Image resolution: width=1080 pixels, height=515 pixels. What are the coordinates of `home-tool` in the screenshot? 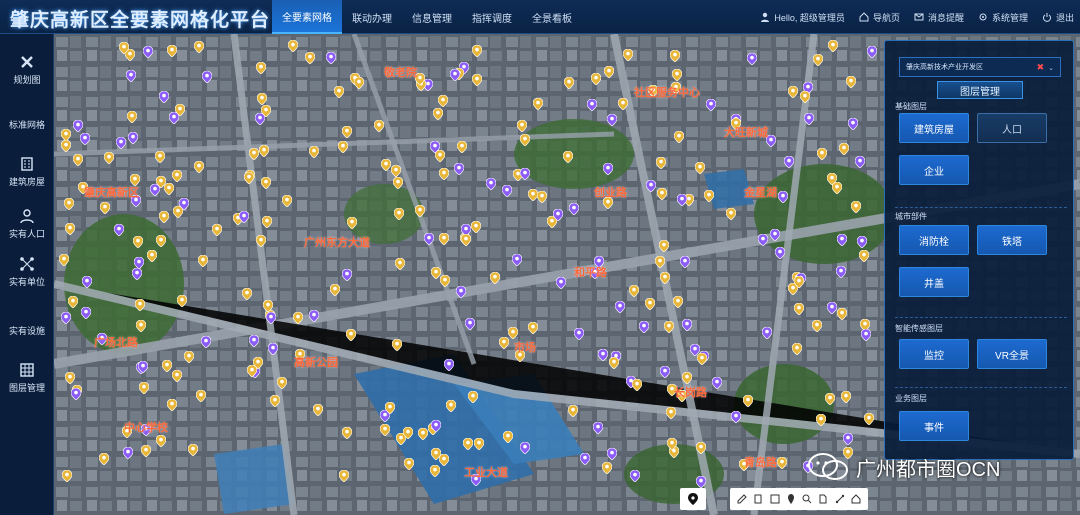 It's located at (856, 499).